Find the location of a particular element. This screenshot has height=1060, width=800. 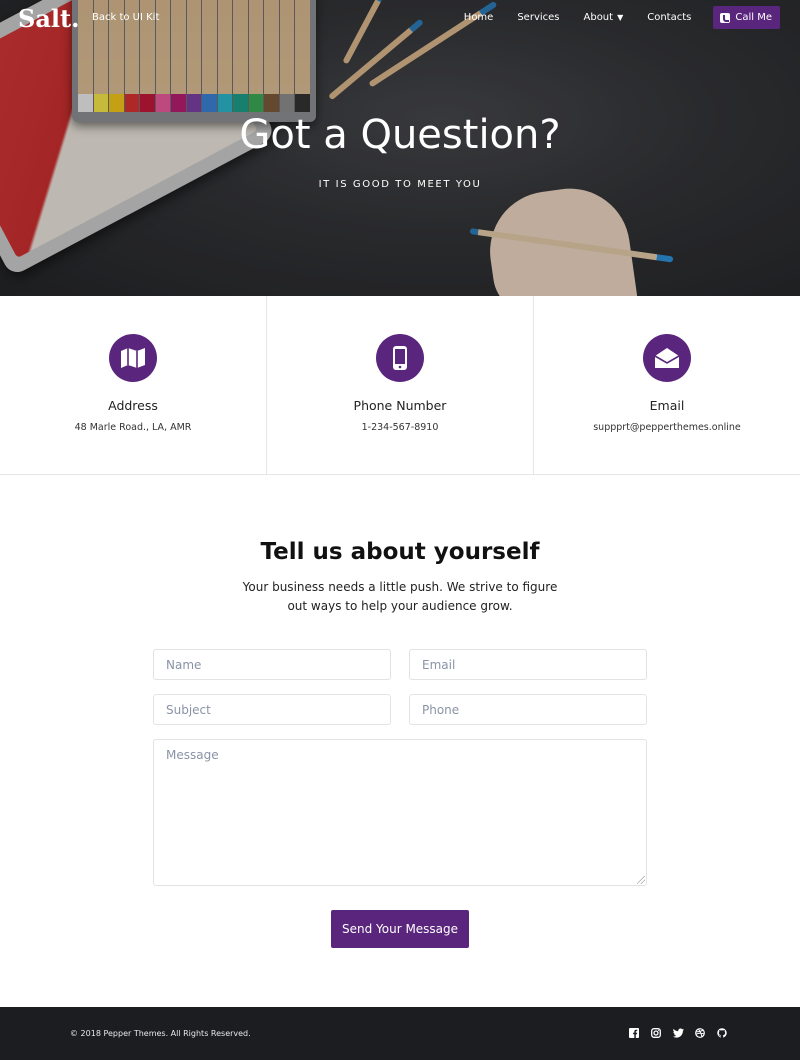

nav-item-home: Home is located at coordinates (479, 17).